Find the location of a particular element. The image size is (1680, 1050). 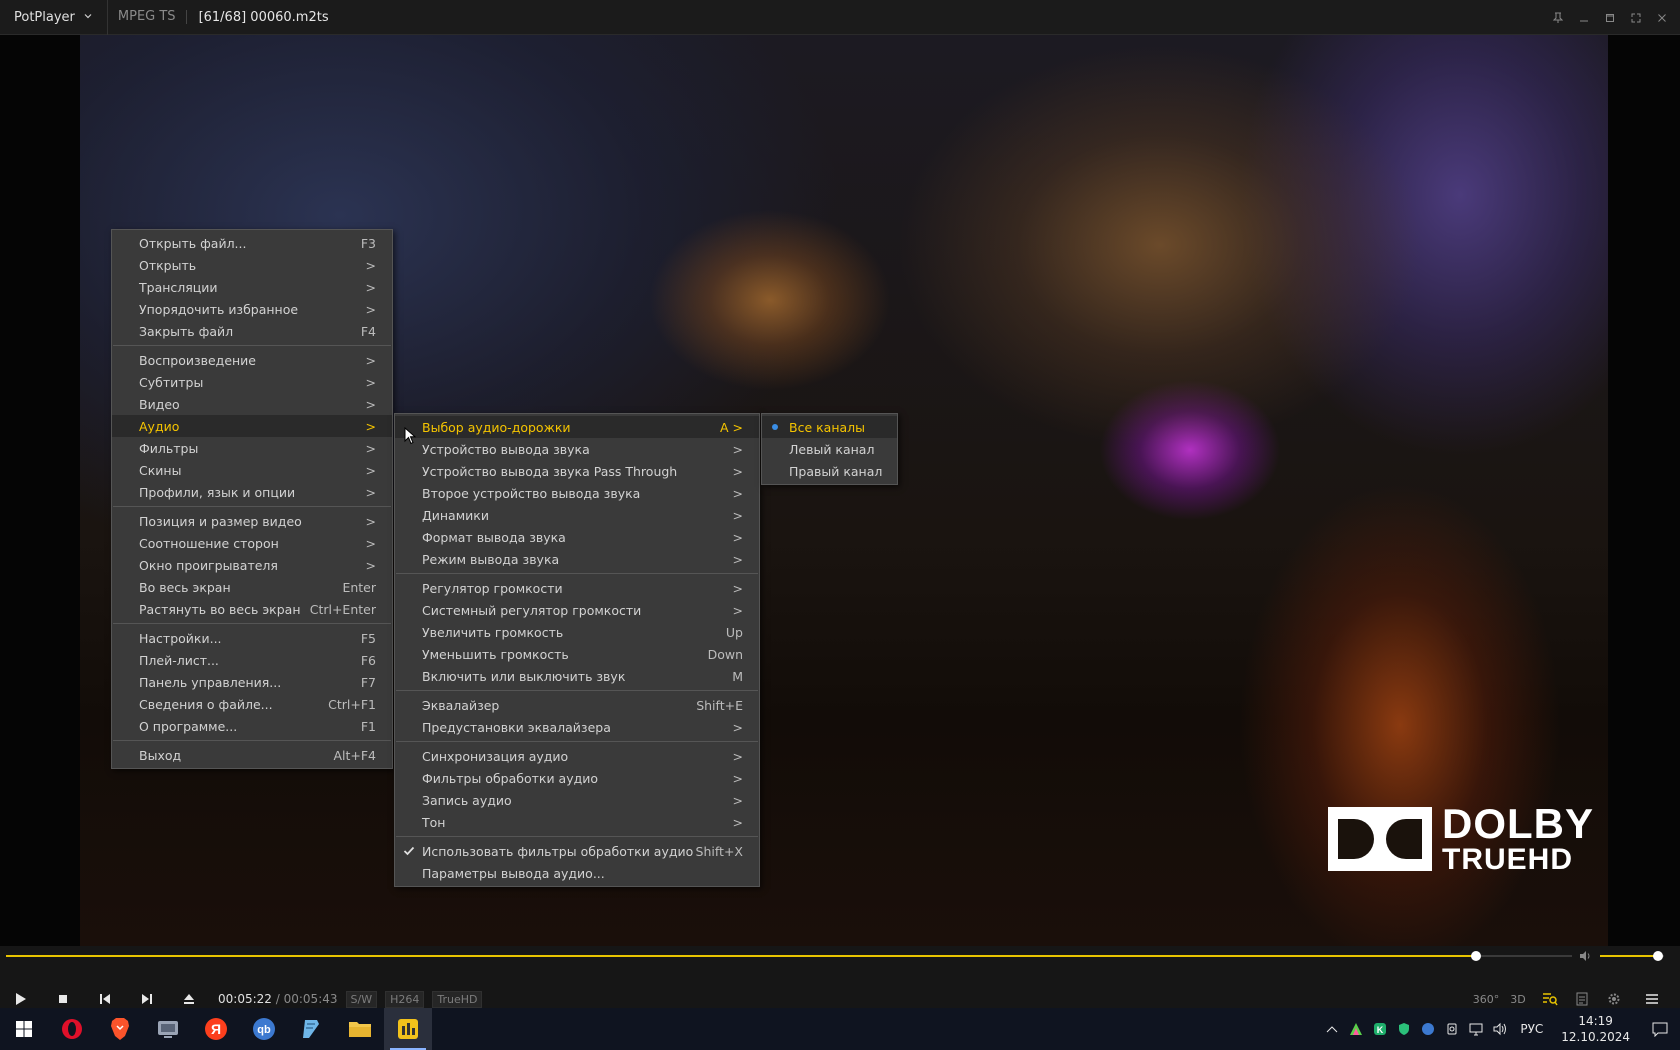

volume-handle is located at coordinates (1657, 956).